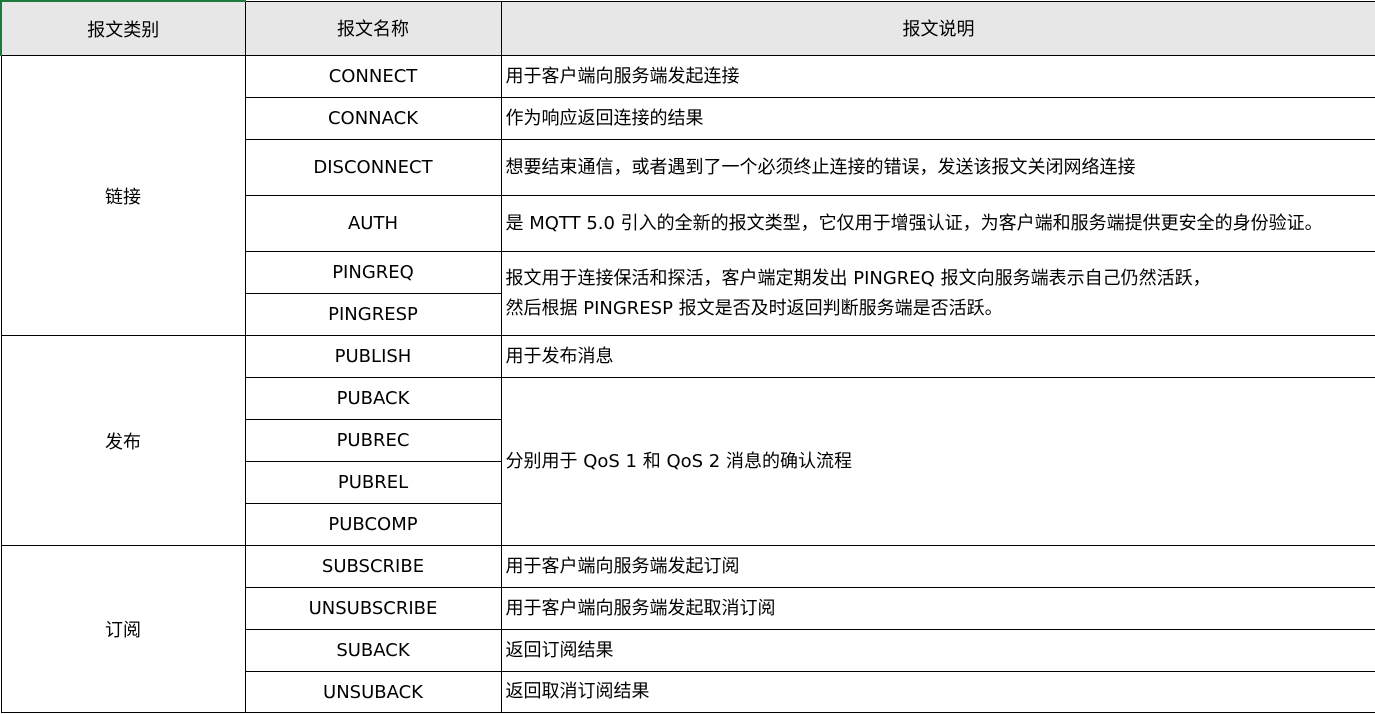 Image resolution: width=1375 pixels, height=714 pixels. Describe the element at coordinates (937, 566) in the screenshot. I see `packet-desc-cell: 用于客户端向服务端发起订阅` at that location.